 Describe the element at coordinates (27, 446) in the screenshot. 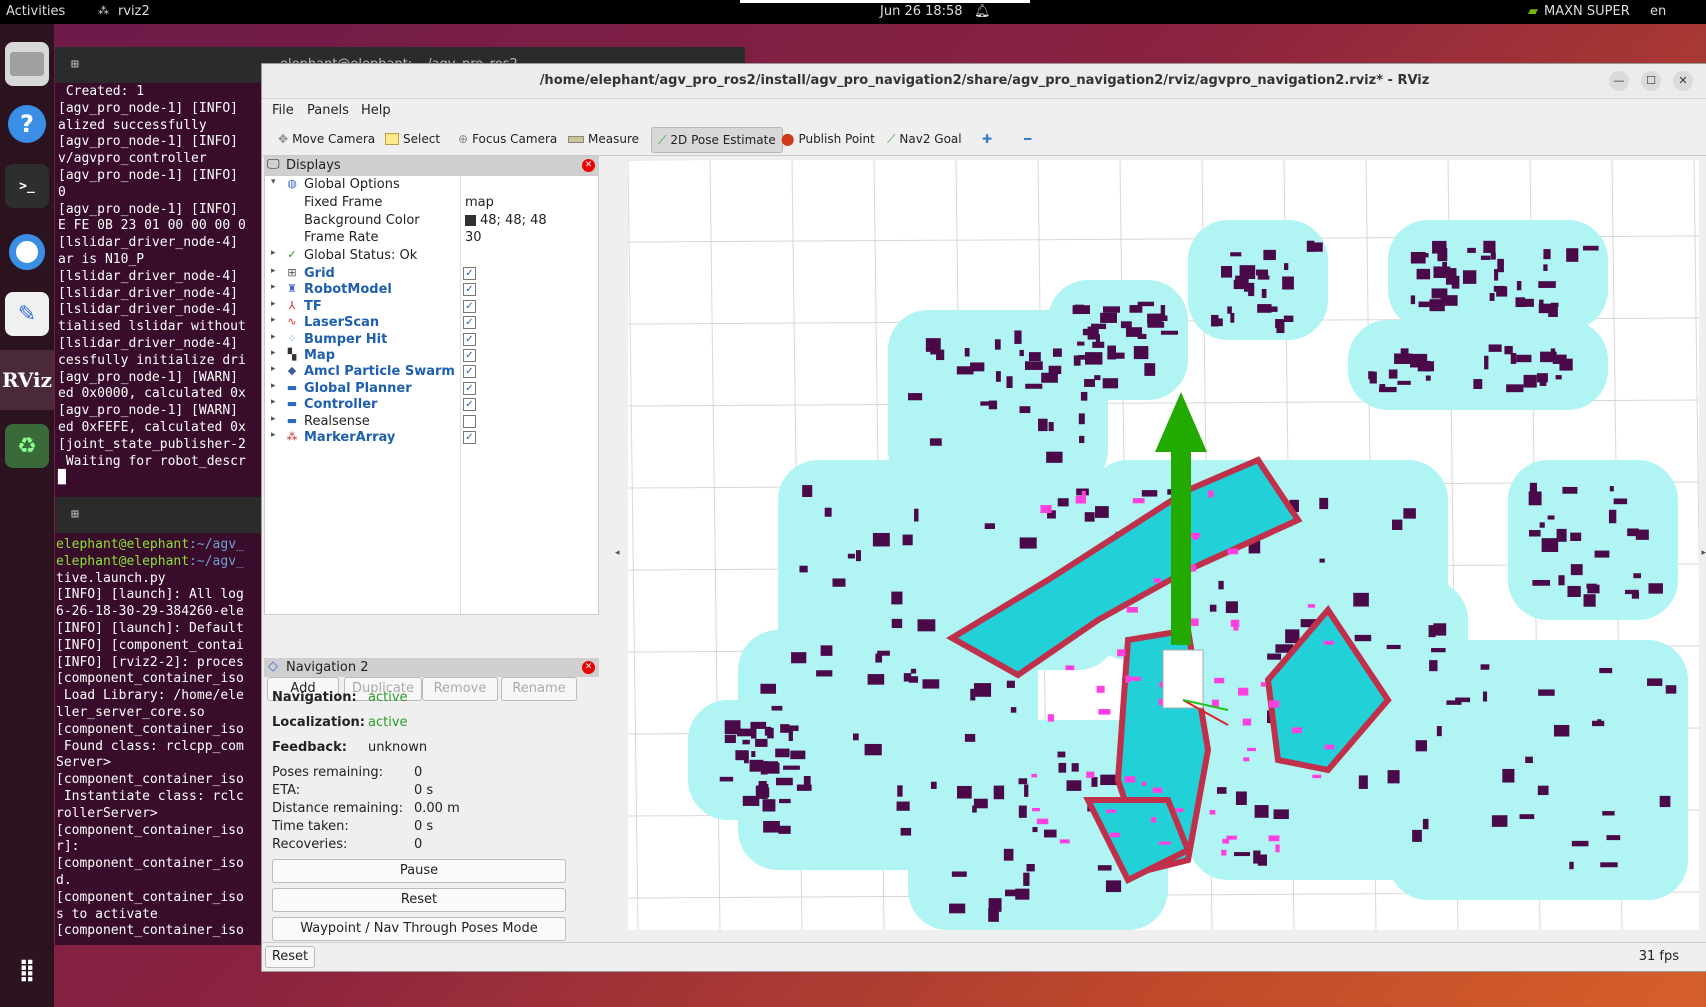

I see `trash-icon: ♻` at that location.